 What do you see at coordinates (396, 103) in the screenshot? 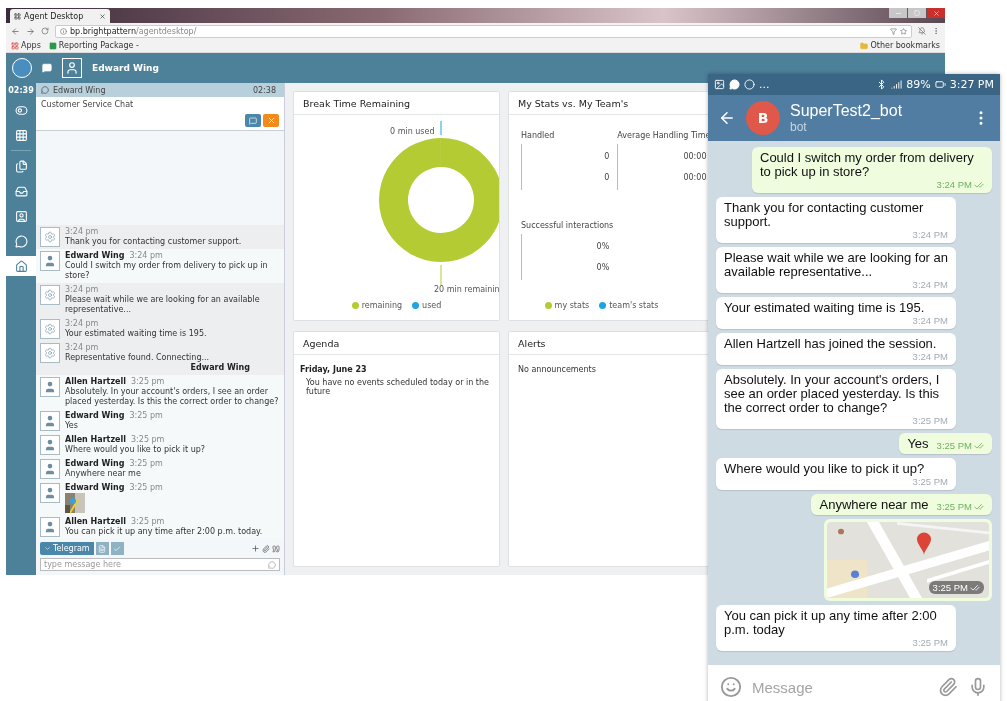
I see `card-title: Break Time Remaining` at bounding box center [396, 103].